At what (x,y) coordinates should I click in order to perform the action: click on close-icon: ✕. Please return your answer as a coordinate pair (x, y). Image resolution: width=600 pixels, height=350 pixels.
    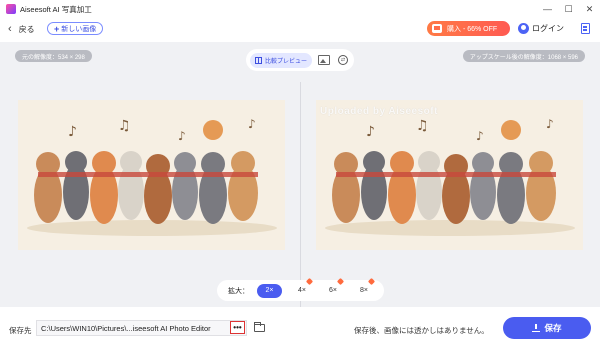
    Looking at the image, I should click on (589, 9).